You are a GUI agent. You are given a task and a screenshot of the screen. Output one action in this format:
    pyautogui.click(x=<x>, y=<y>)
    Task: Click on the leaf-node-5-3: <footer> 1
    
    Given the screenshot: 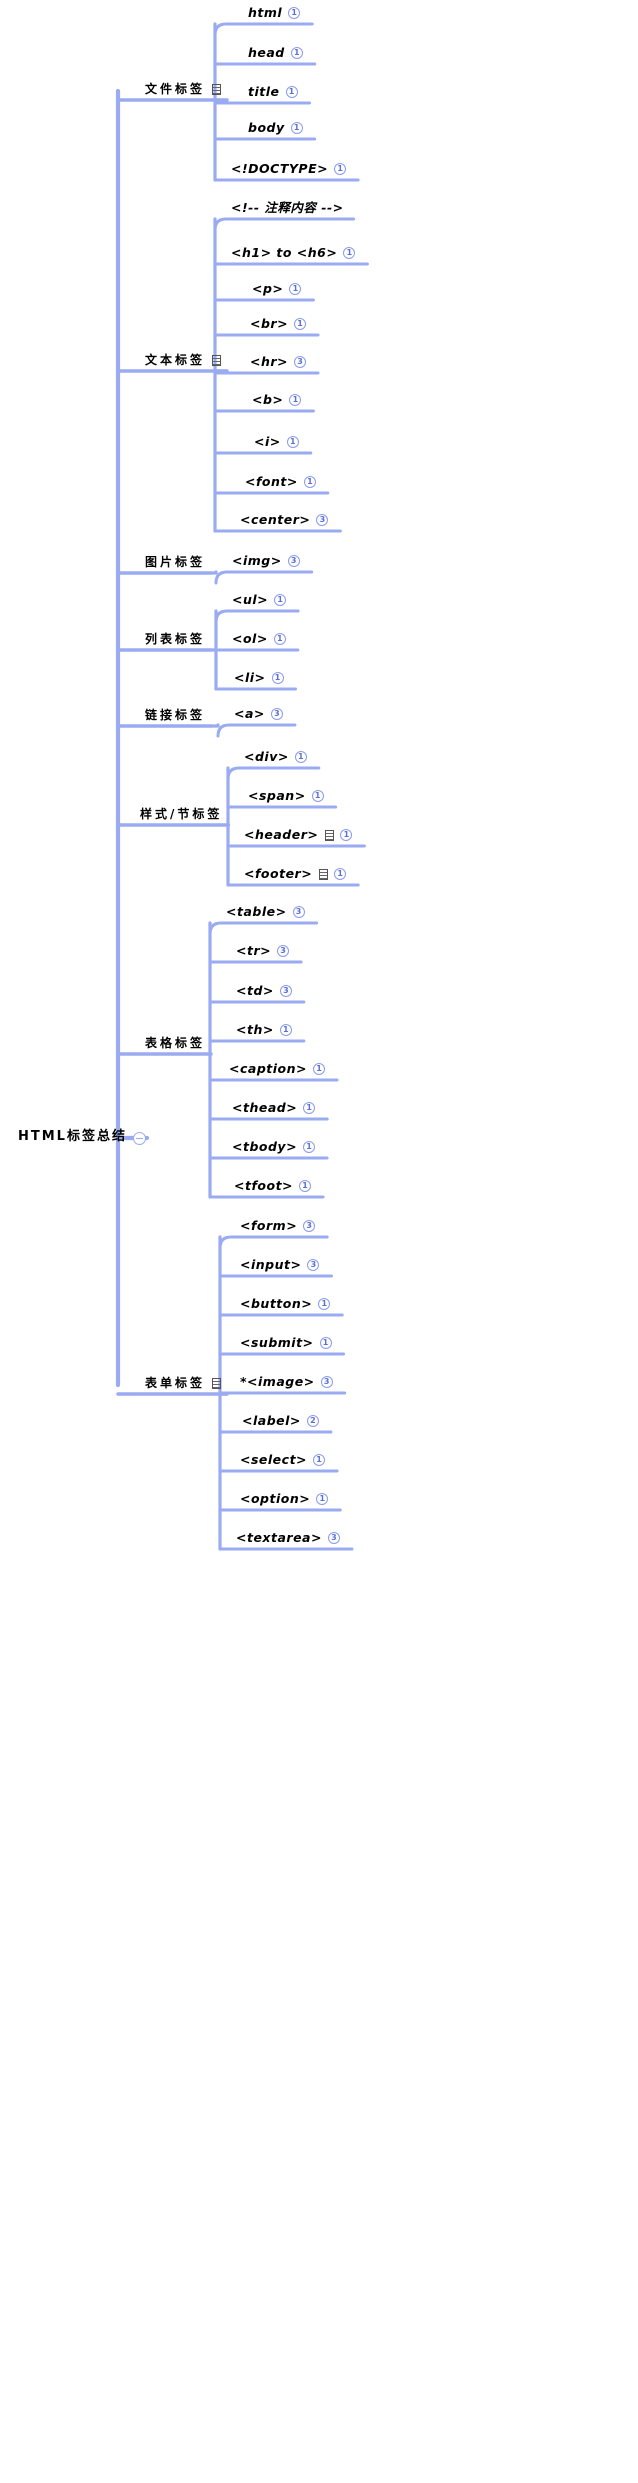 What is the action you would take?
    pyautogui.click(x=295, y=874)
    